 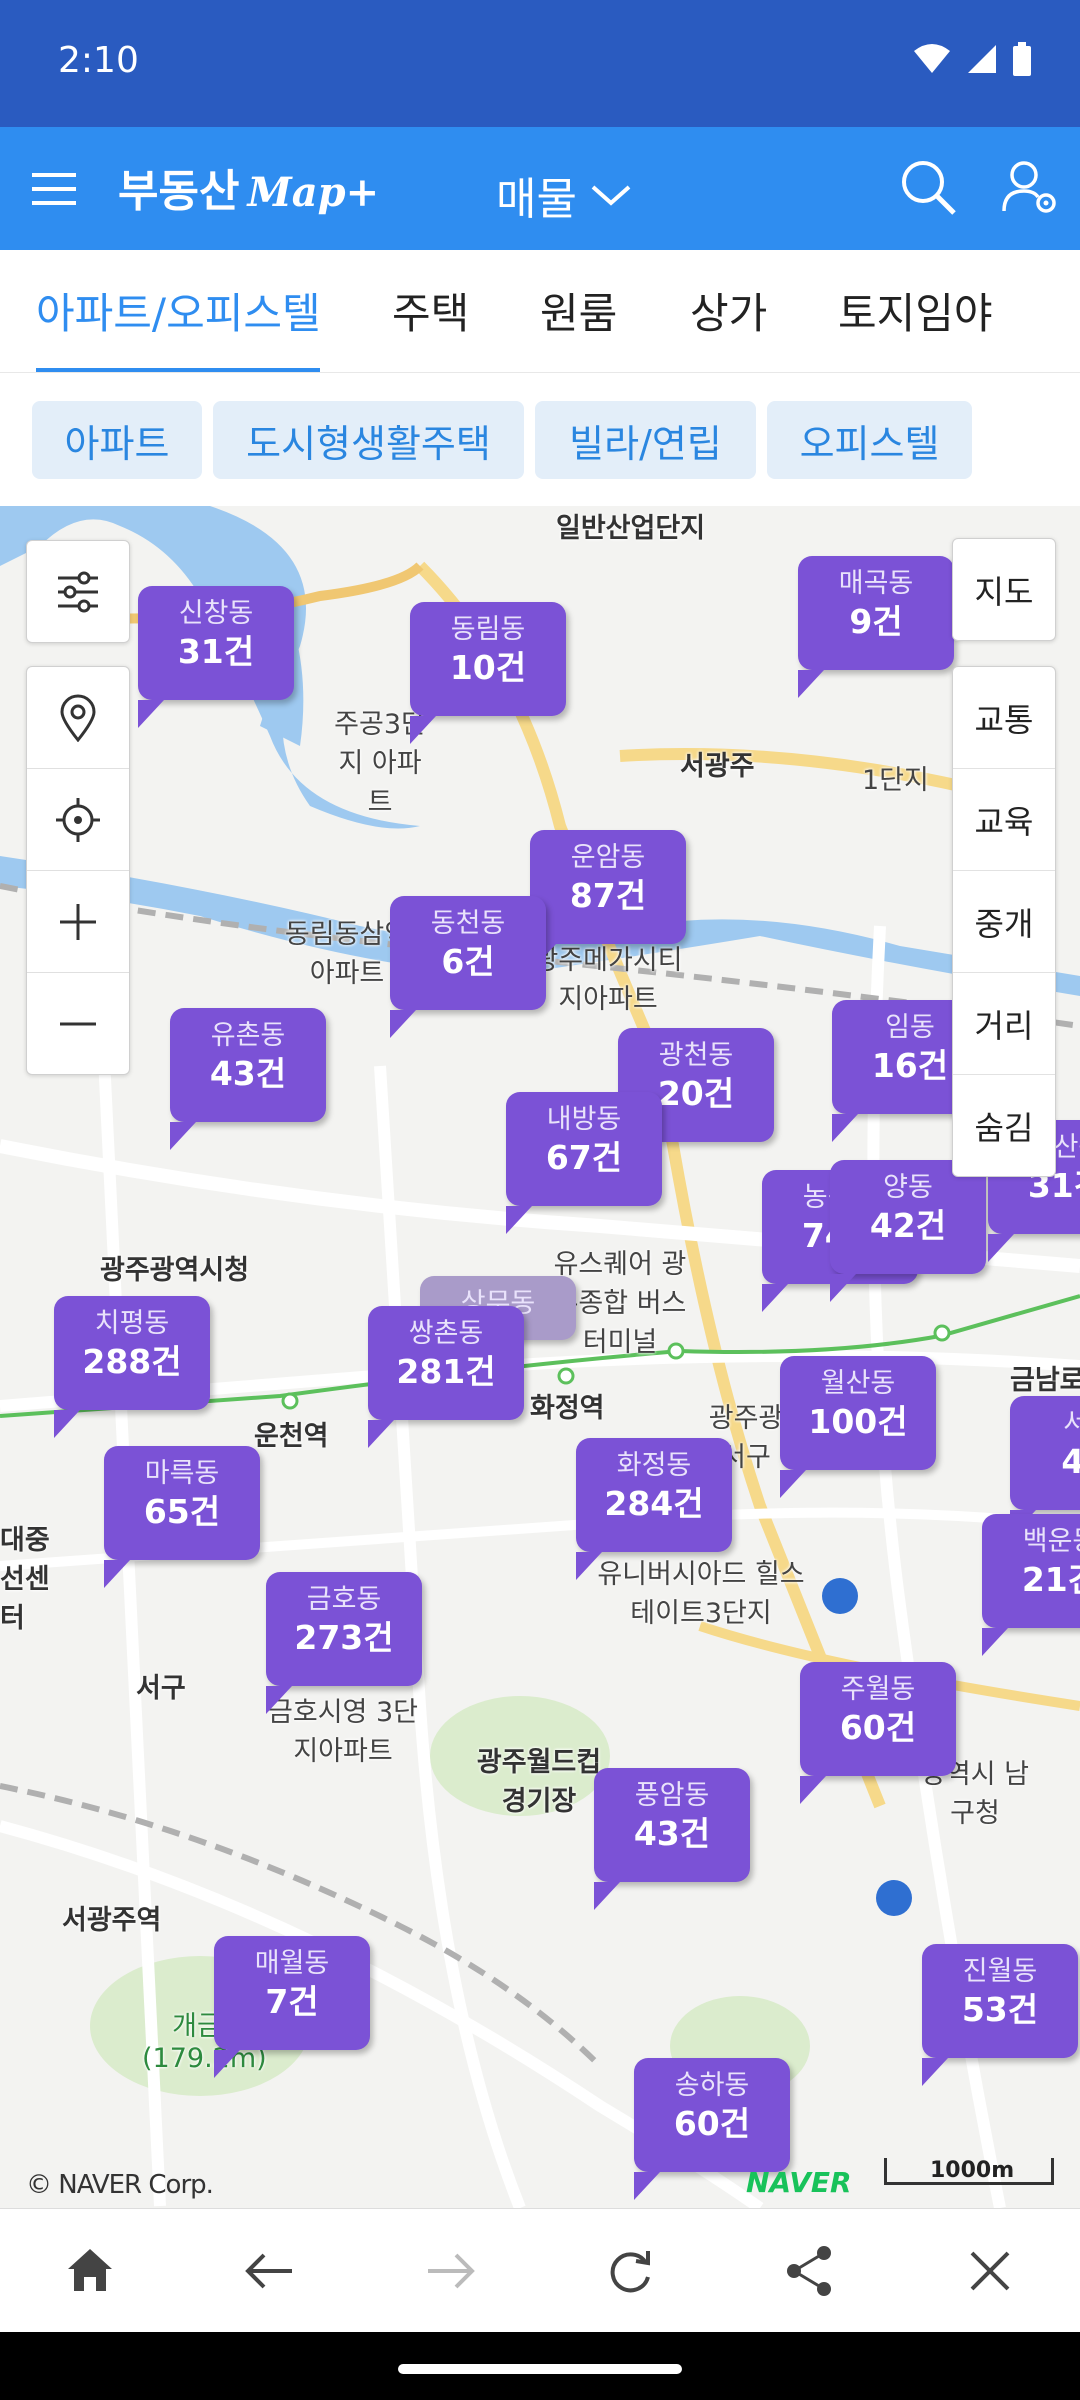 I want to click on map-label: 유니버시아드 힐스테이트3단지, so click(x=701, y=1594).